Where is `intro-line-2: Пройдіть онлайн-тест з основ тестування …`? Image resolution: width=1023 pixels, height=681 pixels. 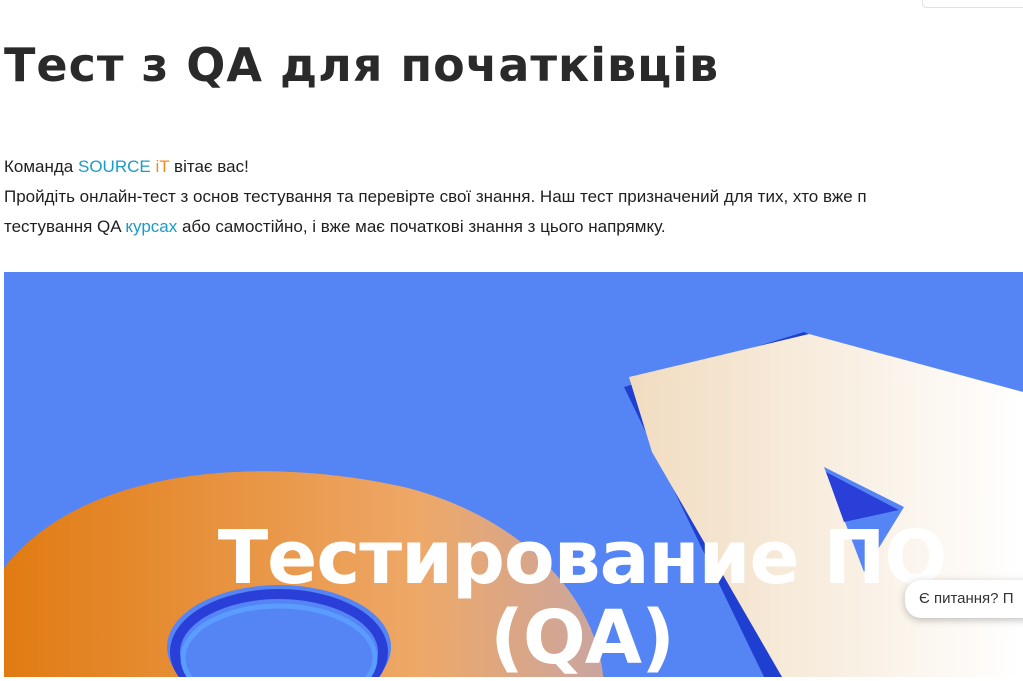 intro-line-2: Пройдіть онлайн-тест з основ тестування … is located at coordinates (435, 196).